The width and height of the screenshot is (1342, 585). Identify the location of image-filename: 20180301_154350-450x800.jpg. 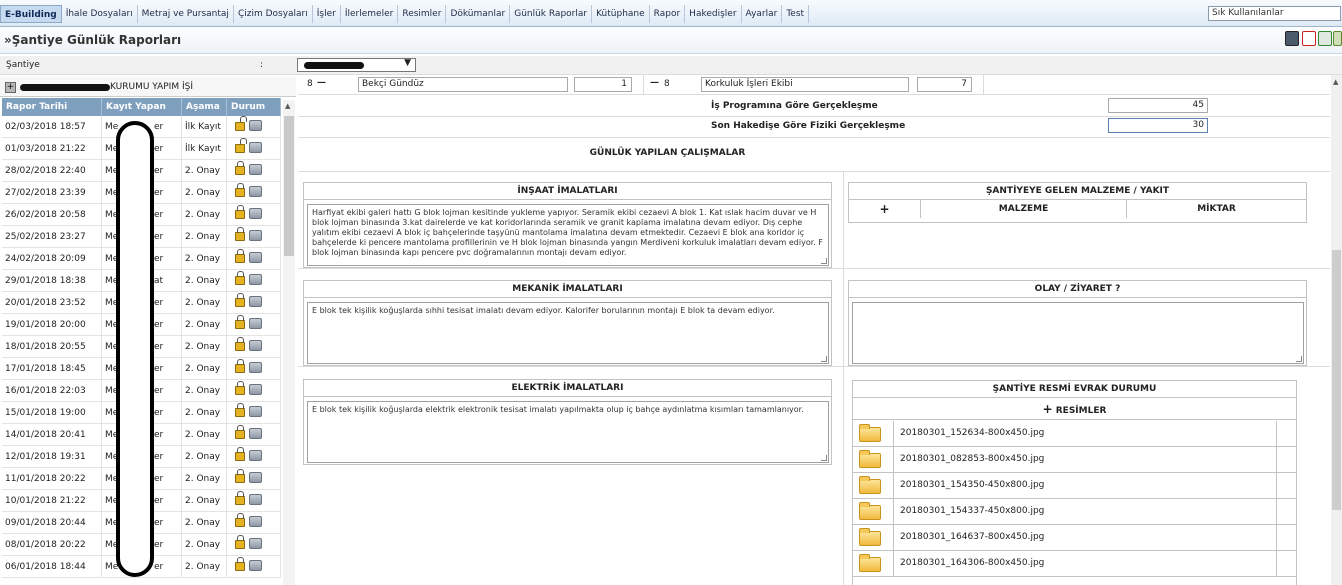
(1085, 485).